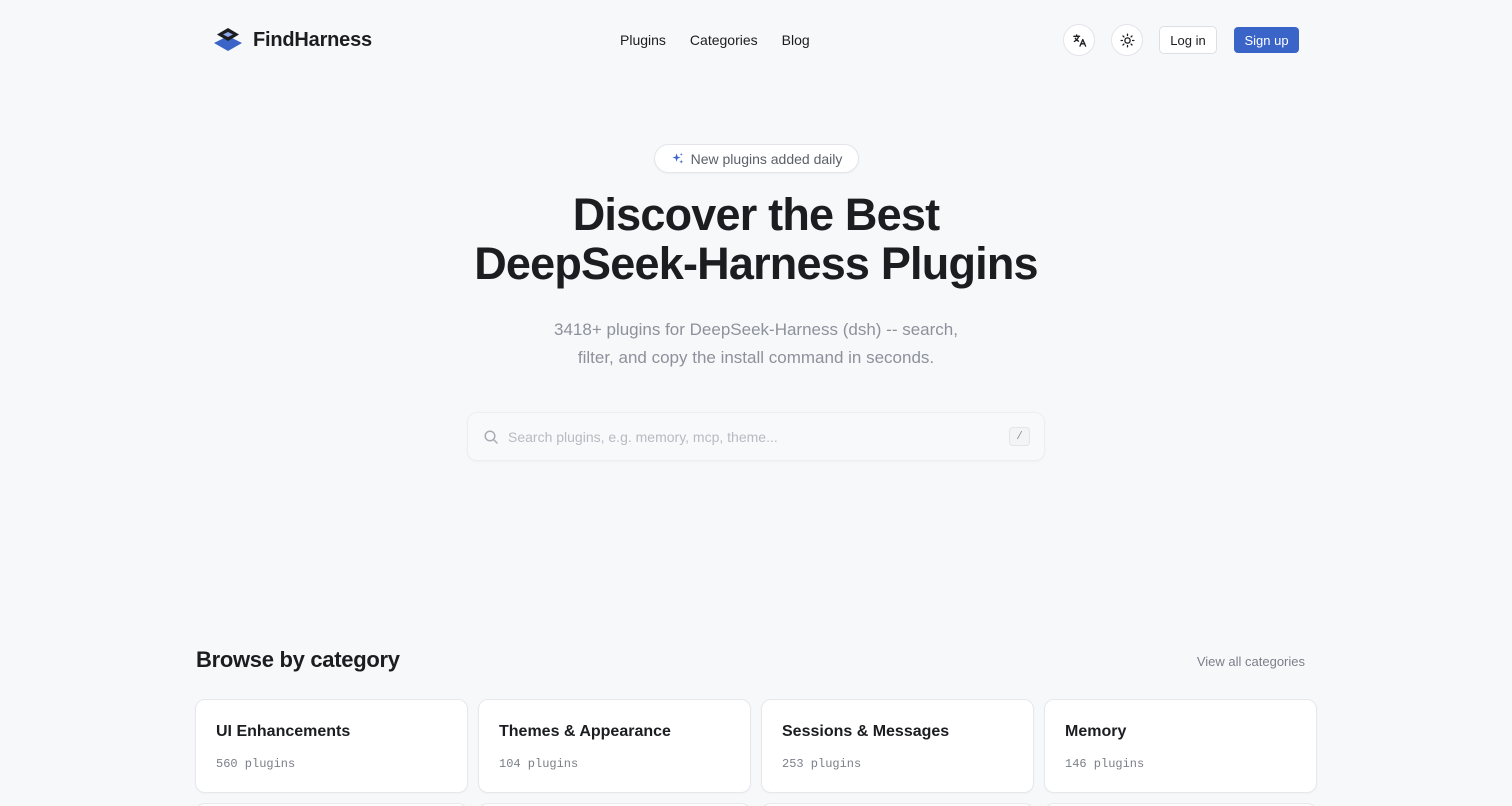 The width and height of the screenshot is (1512, 806). What do you see at coordinates (1188, 40) in the screenshot?
I see `login-button: Log in` at bounding box center [1188, 40].